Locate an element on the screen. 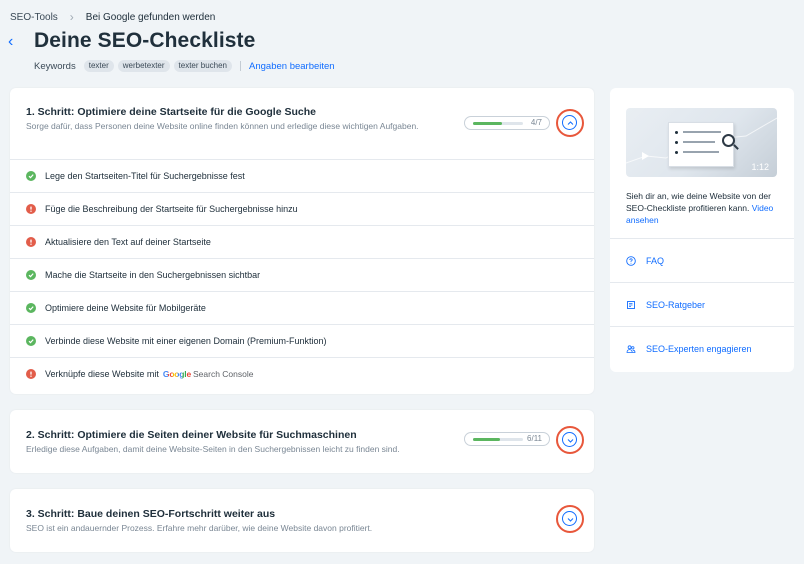  search-console-text: Search Console is located at coordinates (223, 374).